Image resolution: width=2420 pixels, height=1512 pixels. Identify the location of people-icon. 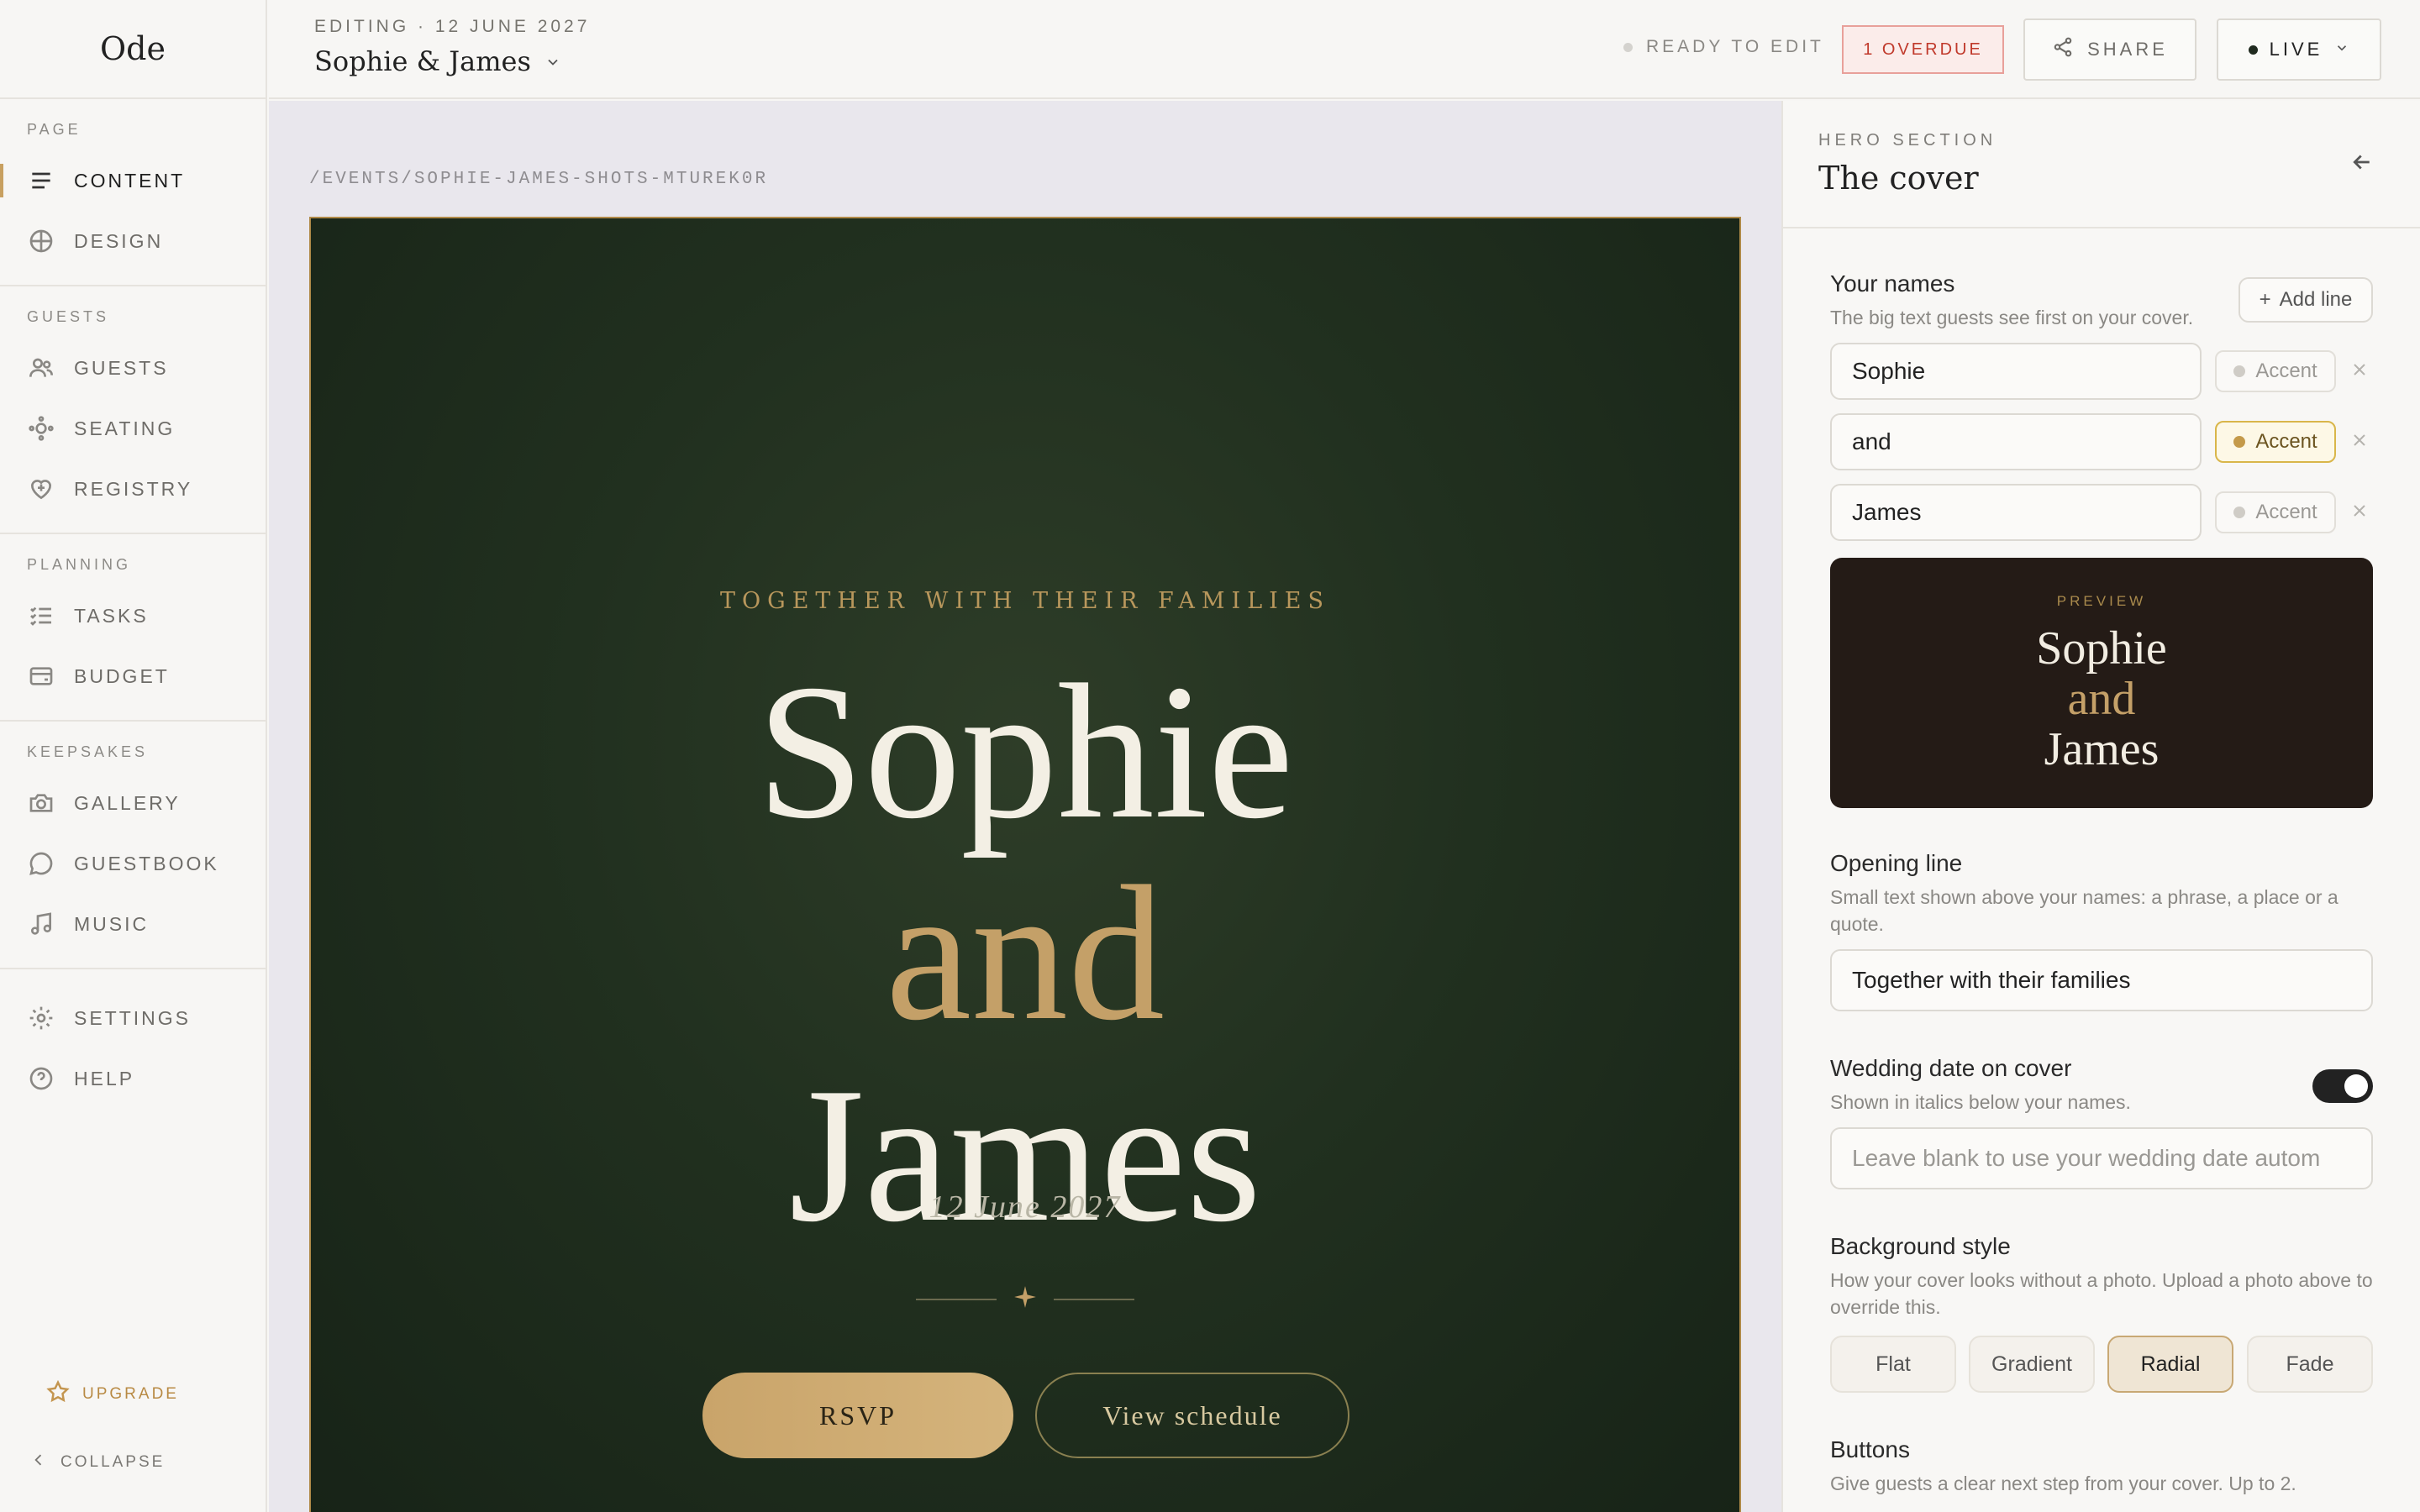
(41, 368).